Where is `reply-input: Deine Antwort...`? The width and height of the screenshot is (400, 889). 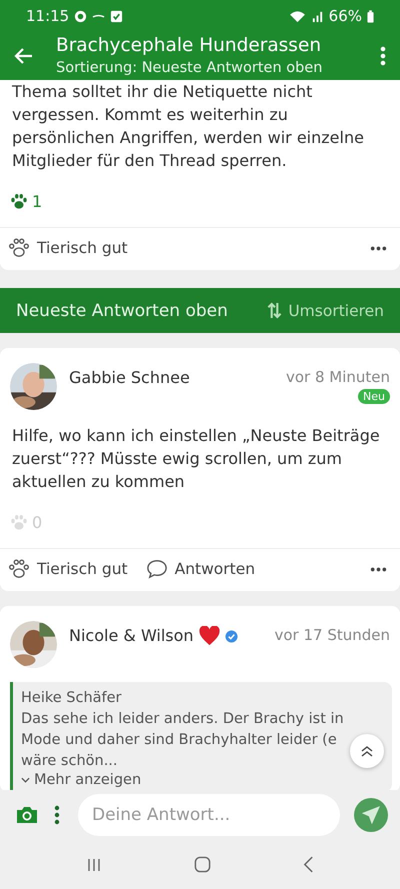 reply-input: Deine Antwort... is located at coordinates (209, 815).